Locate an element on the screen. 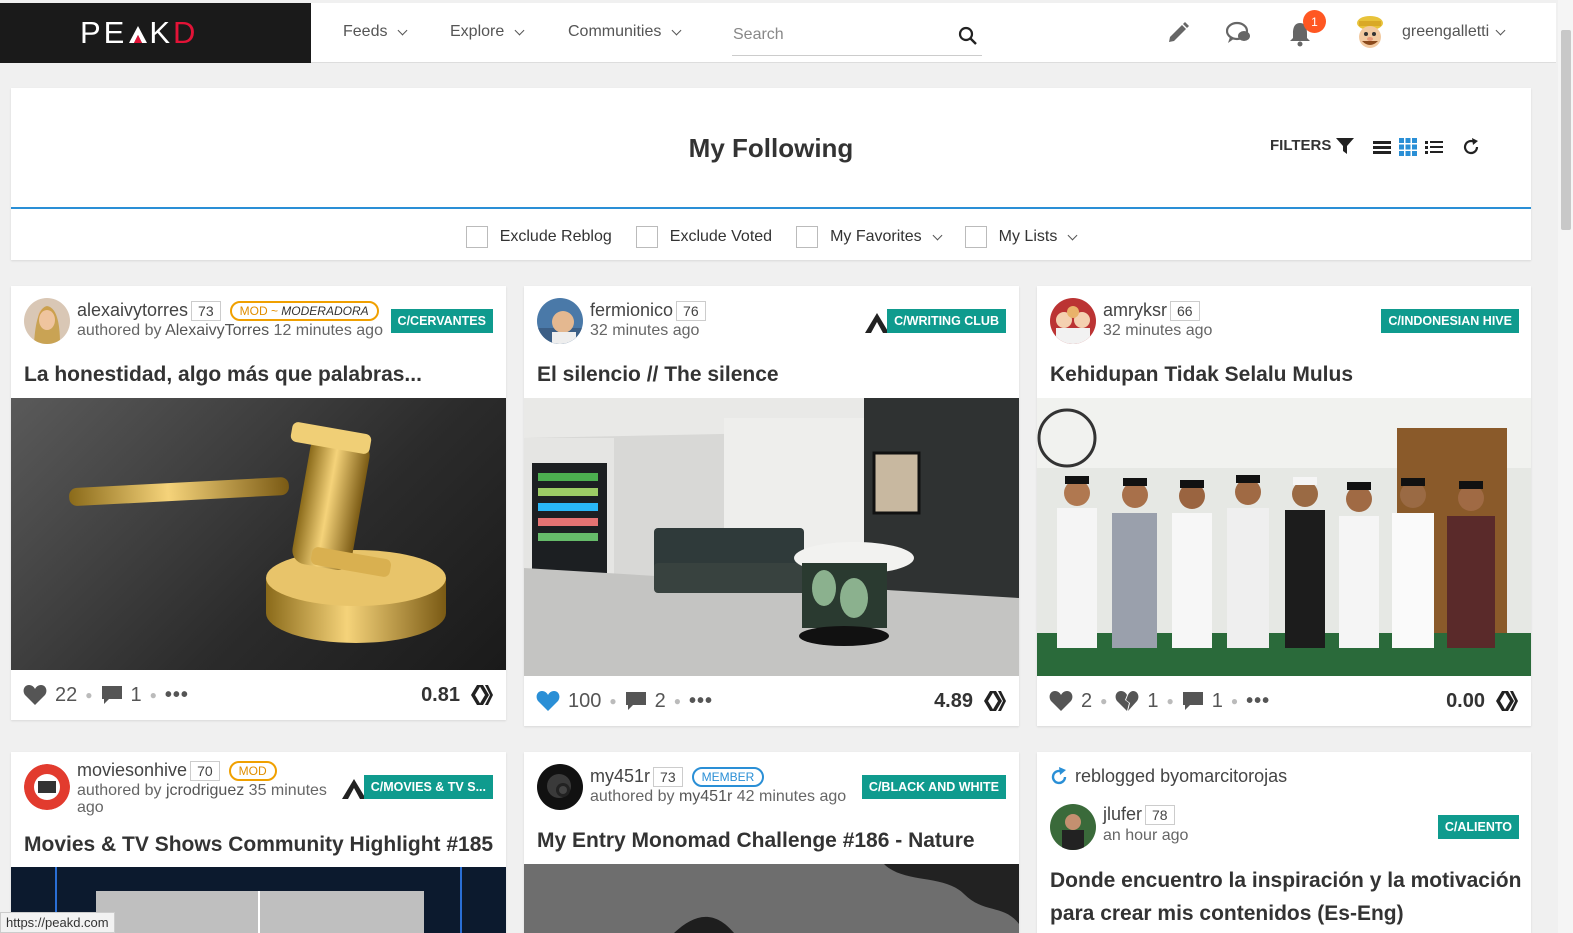 The image size is (1573, 933). author-line: jlufer 78 is located at coordinates (1139, 814).